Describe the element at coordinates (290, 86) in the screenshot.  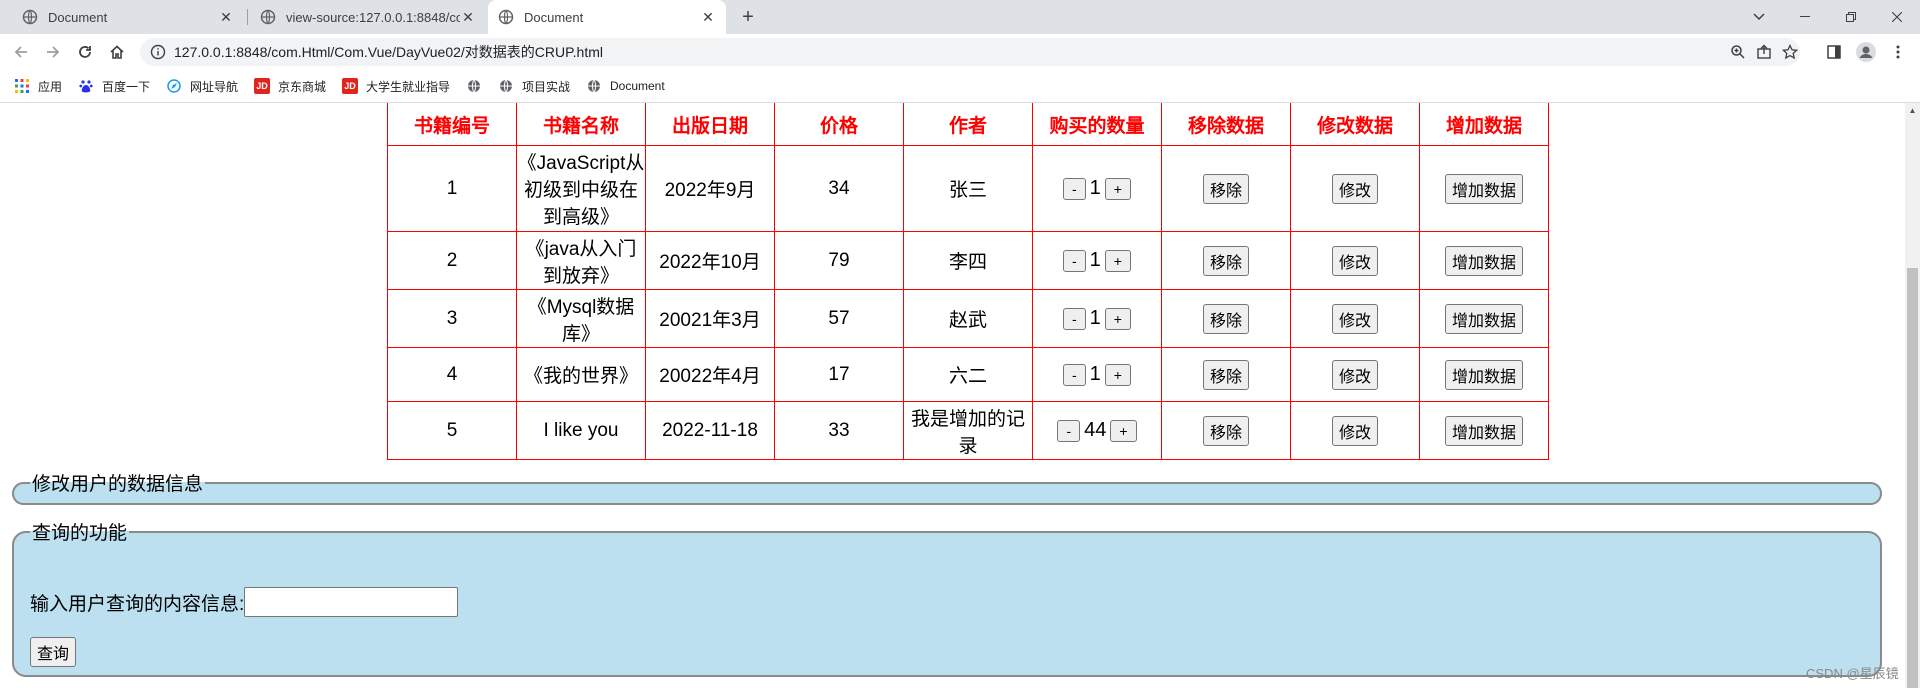
I see `bookmark-jd: JD 京东商城` at that location.